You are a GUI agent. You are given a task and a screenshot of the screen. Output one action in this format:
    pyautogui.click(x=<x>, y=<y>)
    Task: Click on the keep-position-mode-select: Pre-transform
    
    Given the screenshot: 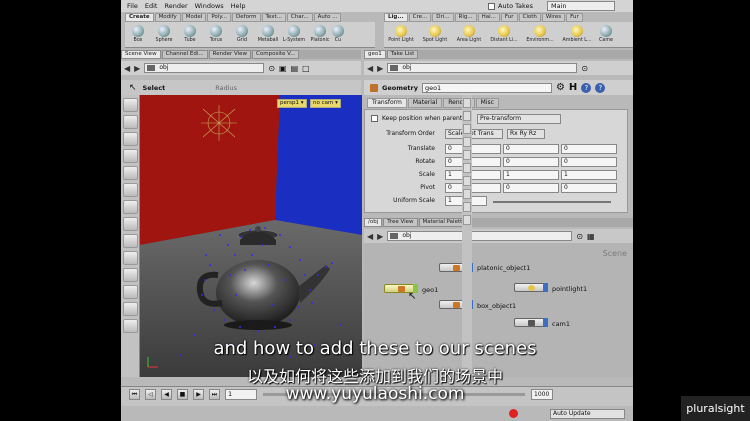 What is the action you would take?
    pyautogui.click(x=519, y=119)
    